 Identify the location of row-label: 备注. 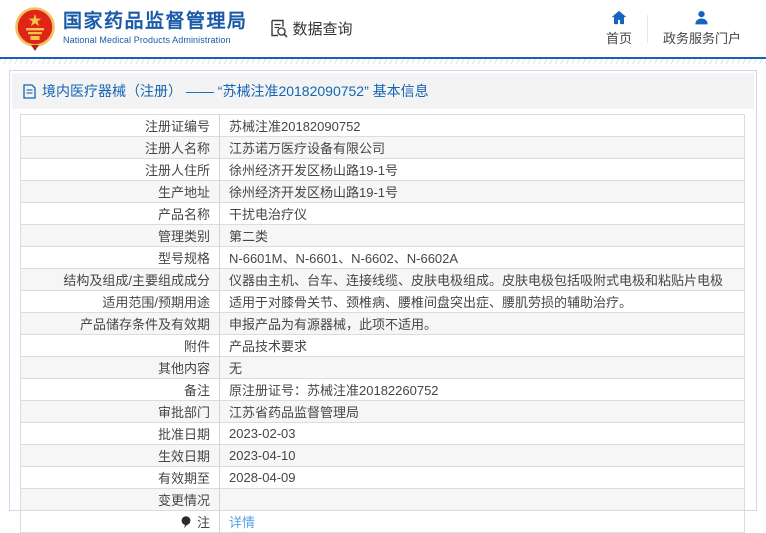
(120, 389).